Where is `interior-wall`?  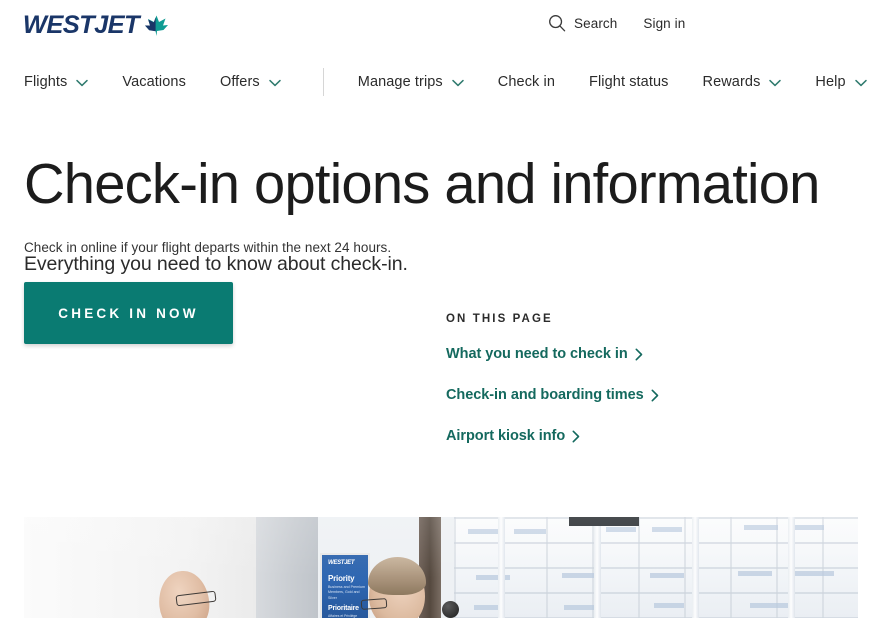 interior-wall is located at coordinates (140, 567).